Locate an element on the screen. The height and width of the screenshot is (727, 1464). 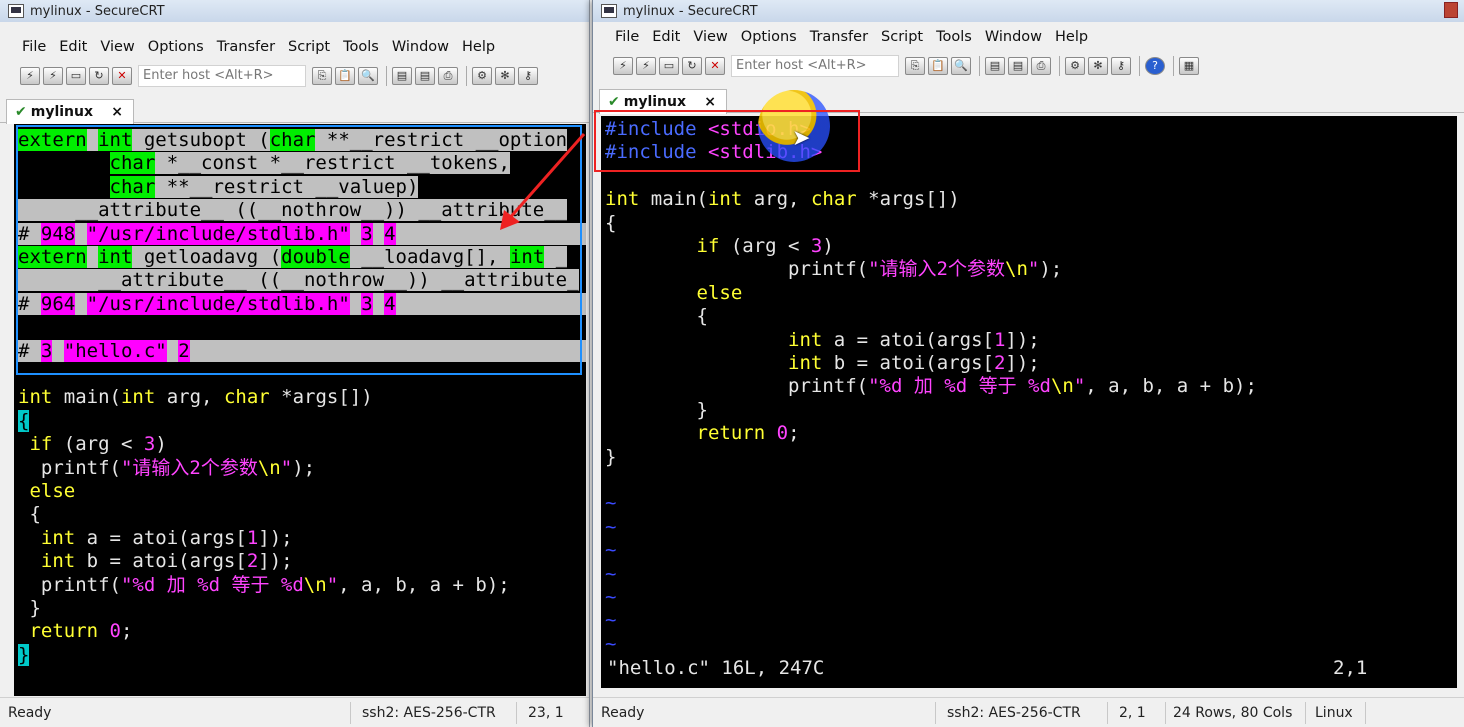
tab-label: mylinux is located at coordinates (655, 102).